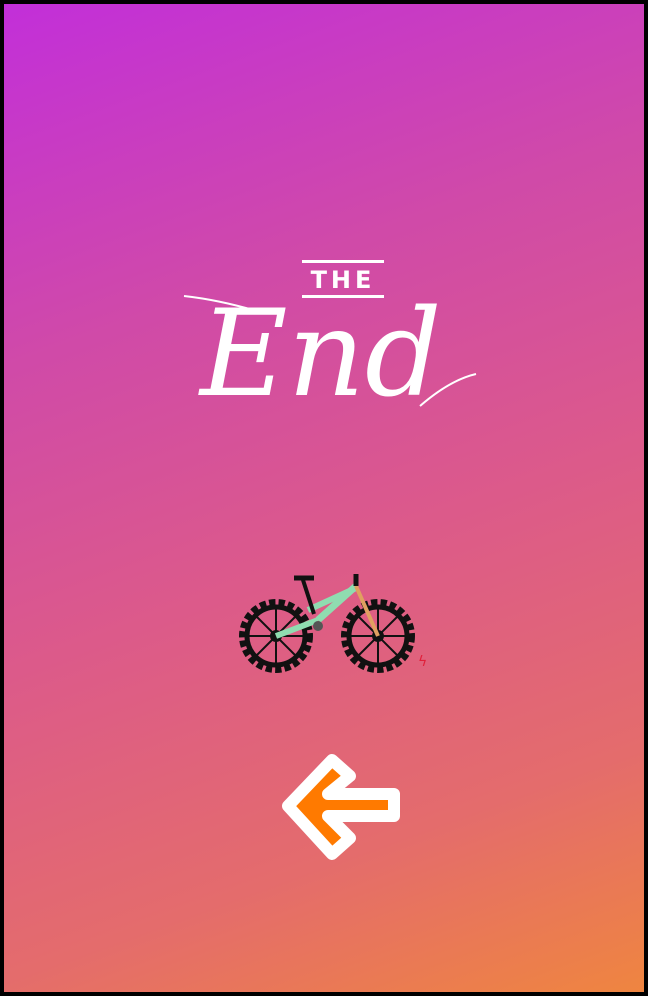 Image resolution: width=648 pixels, height=996 pixels. What do you see at coordinates (333, 623) in the screenshot?
I see `bike-illustration: ϟ` at bounding box center [333, 623].